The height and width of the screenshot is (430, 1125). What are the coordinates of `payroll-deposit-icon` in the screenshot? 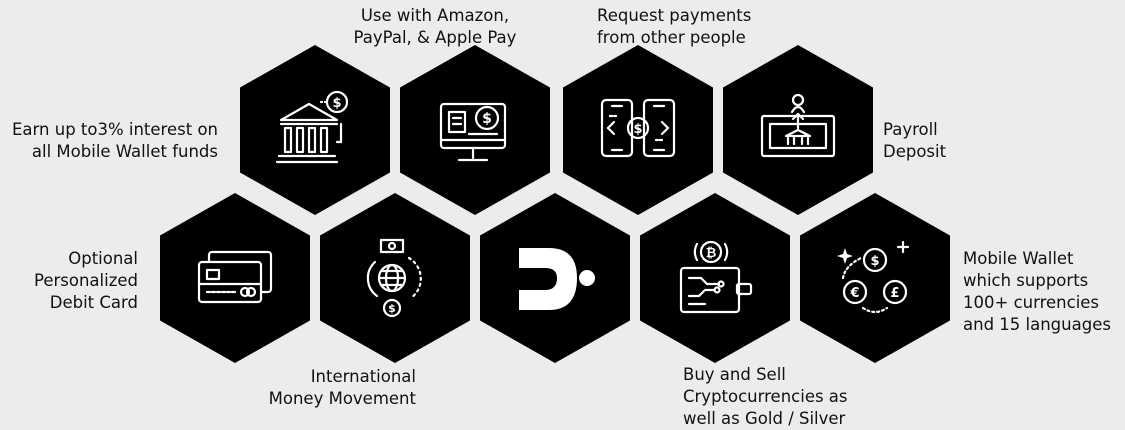 It's located at (798, 125).